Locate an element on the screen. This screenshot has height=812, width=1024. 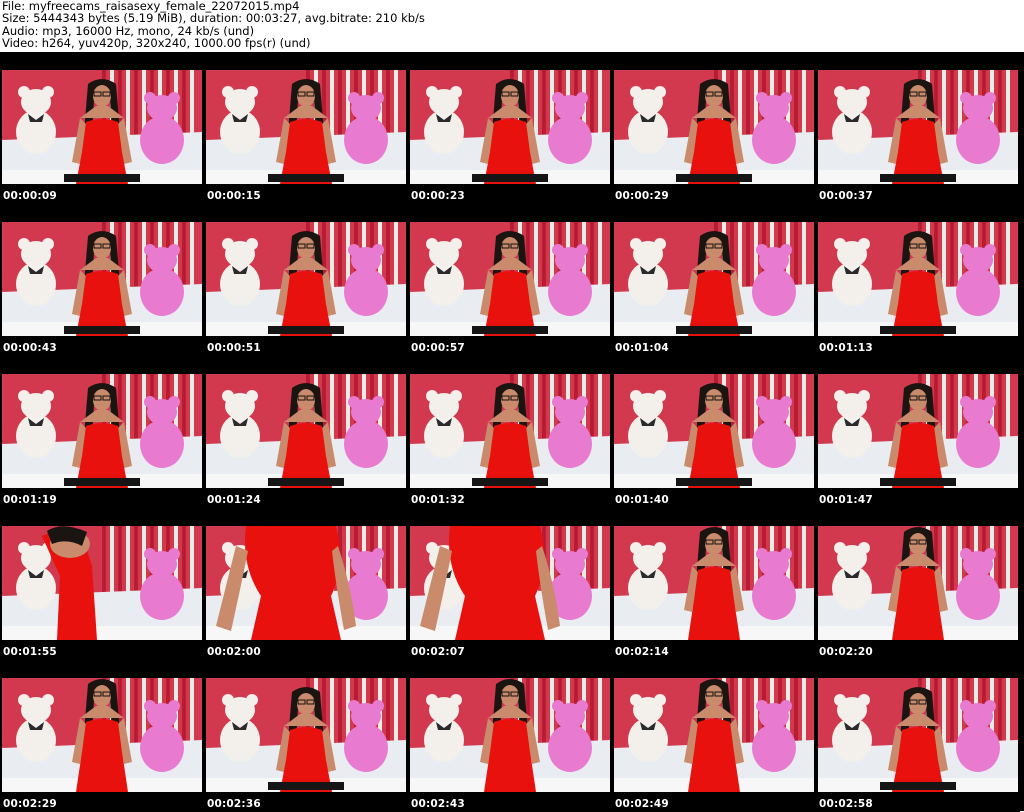
timestamp-label: 00:01:55 is located at coordinates (30, 652).